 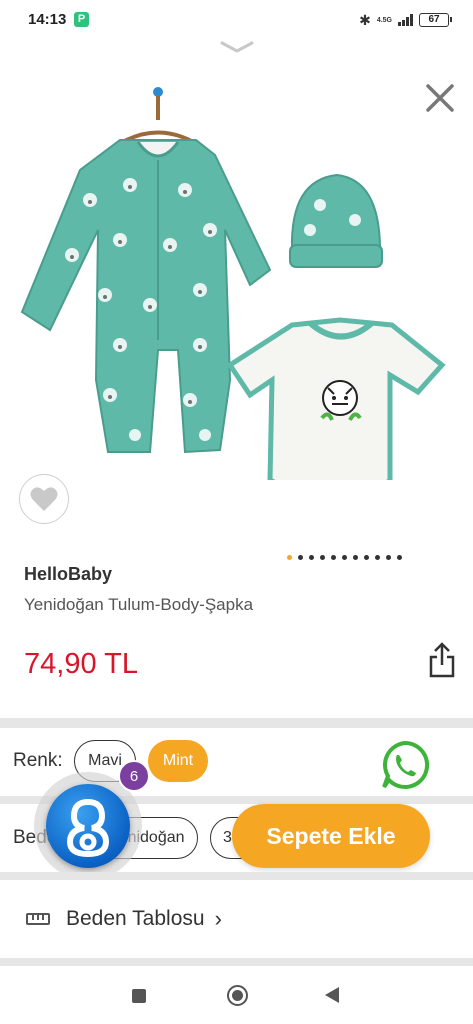 What do you see at coordinates (38, 760) in the screenshot?
I see `color-label: Renk:` at bounding box center [38, 760].